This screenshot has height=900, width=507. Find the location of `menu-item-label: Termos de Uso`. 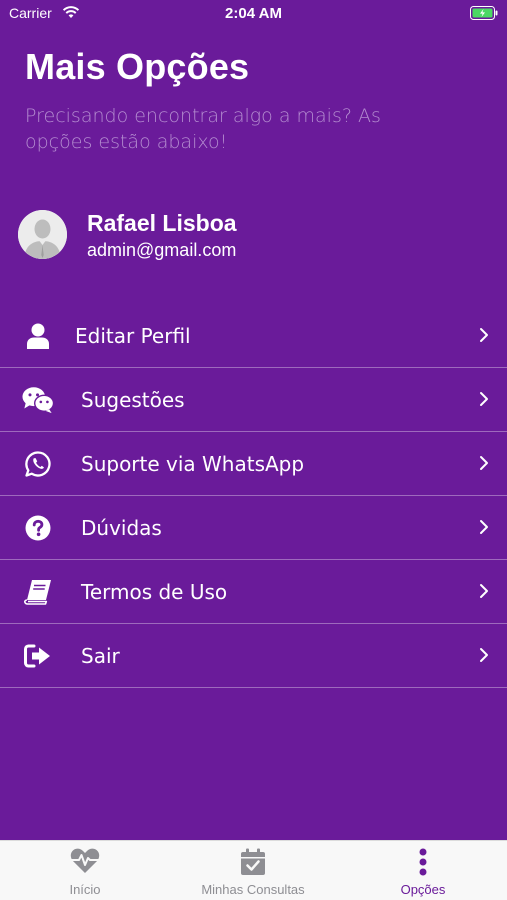

menu-item-label: Termos de Uso is located at coordinates (154, 592).